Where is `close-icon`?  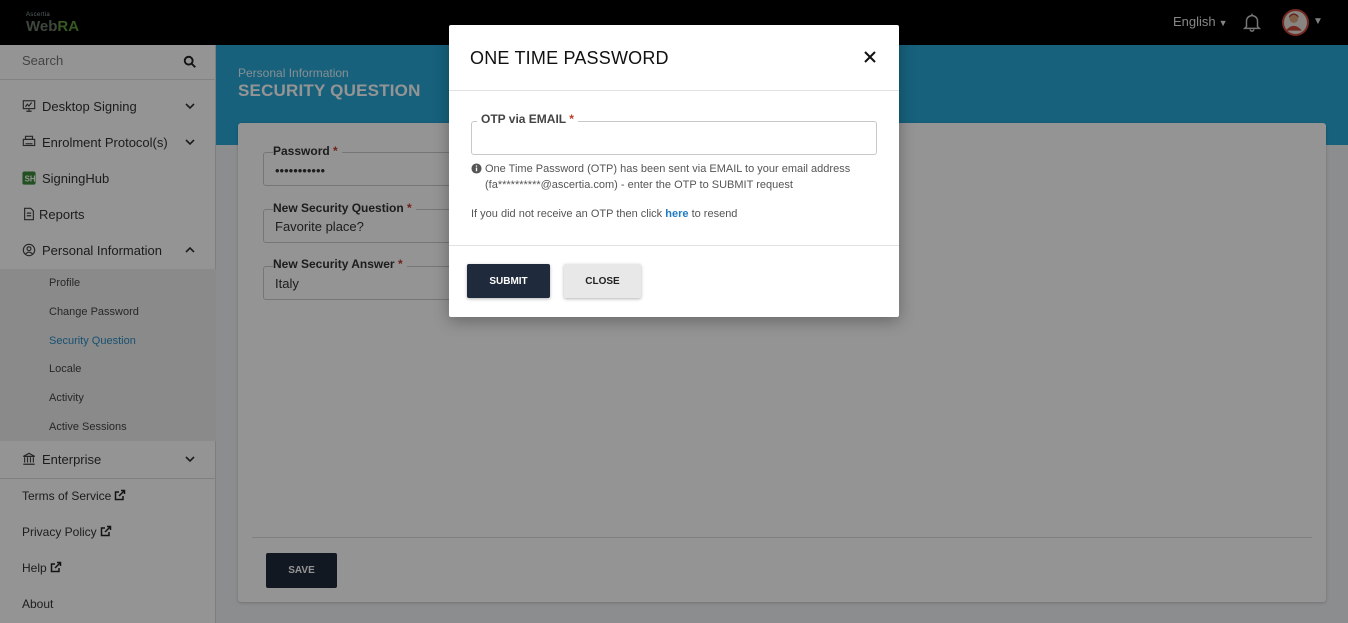 close-icon is located at coordinates (870, 57).